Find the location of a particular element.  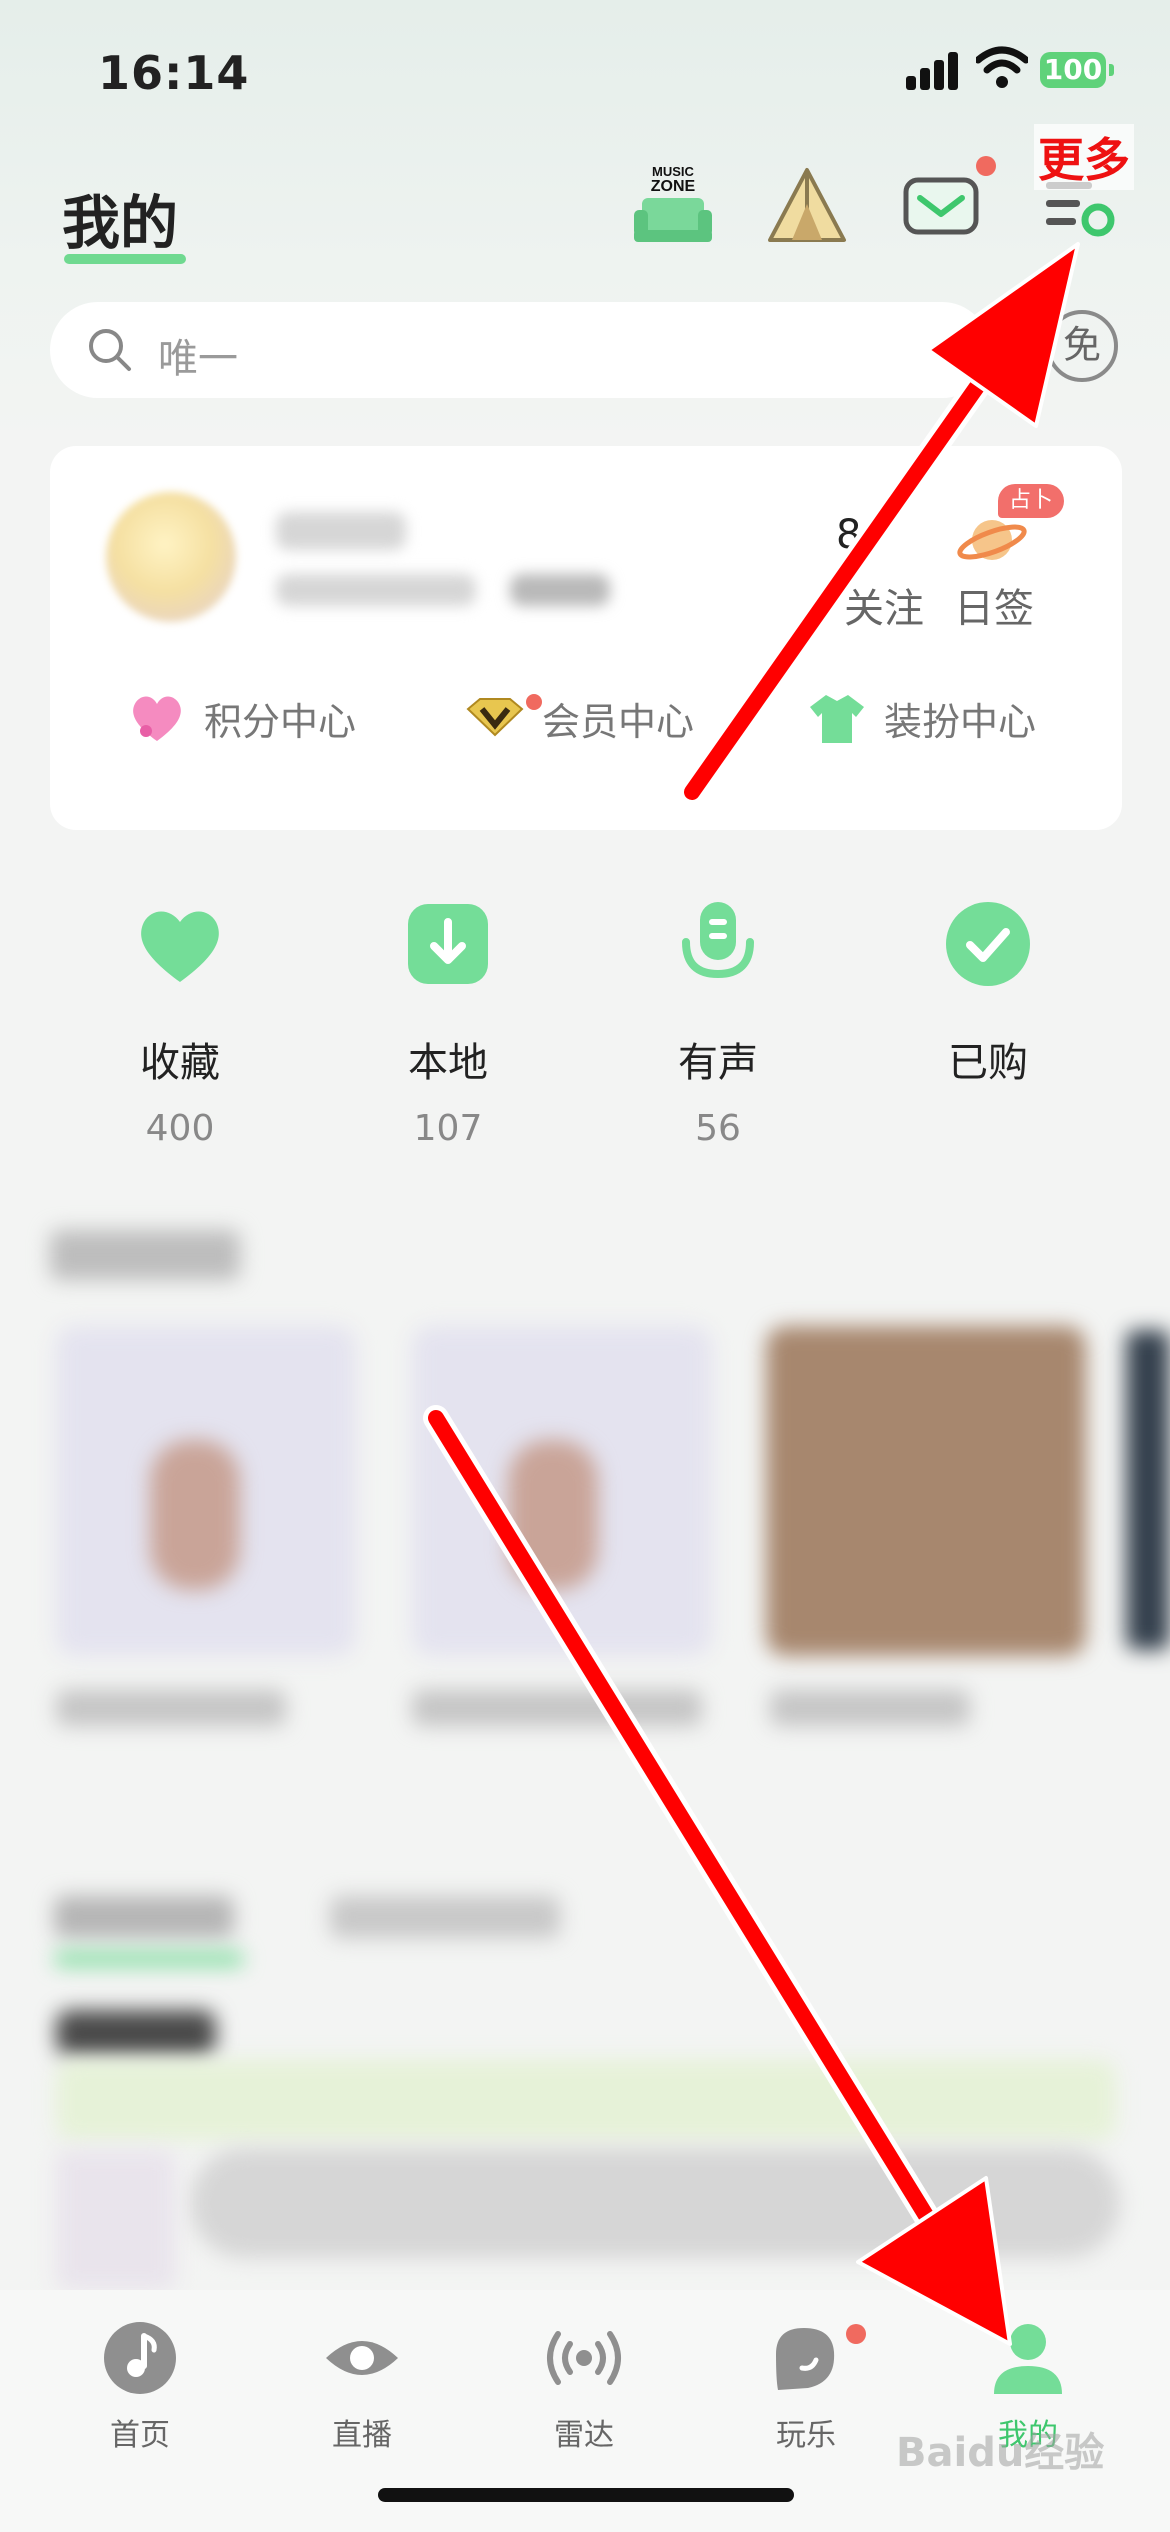

arrow-to-more-icon is located at coordinates (879, 523).